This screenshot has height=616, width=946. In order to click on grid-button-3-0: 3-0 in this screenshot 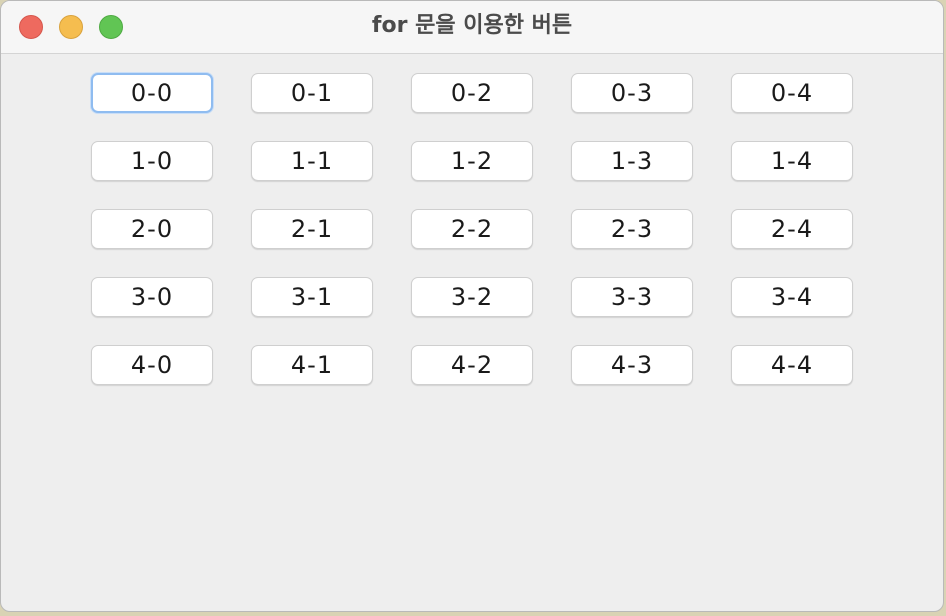, I will do `click(152, 297)`.